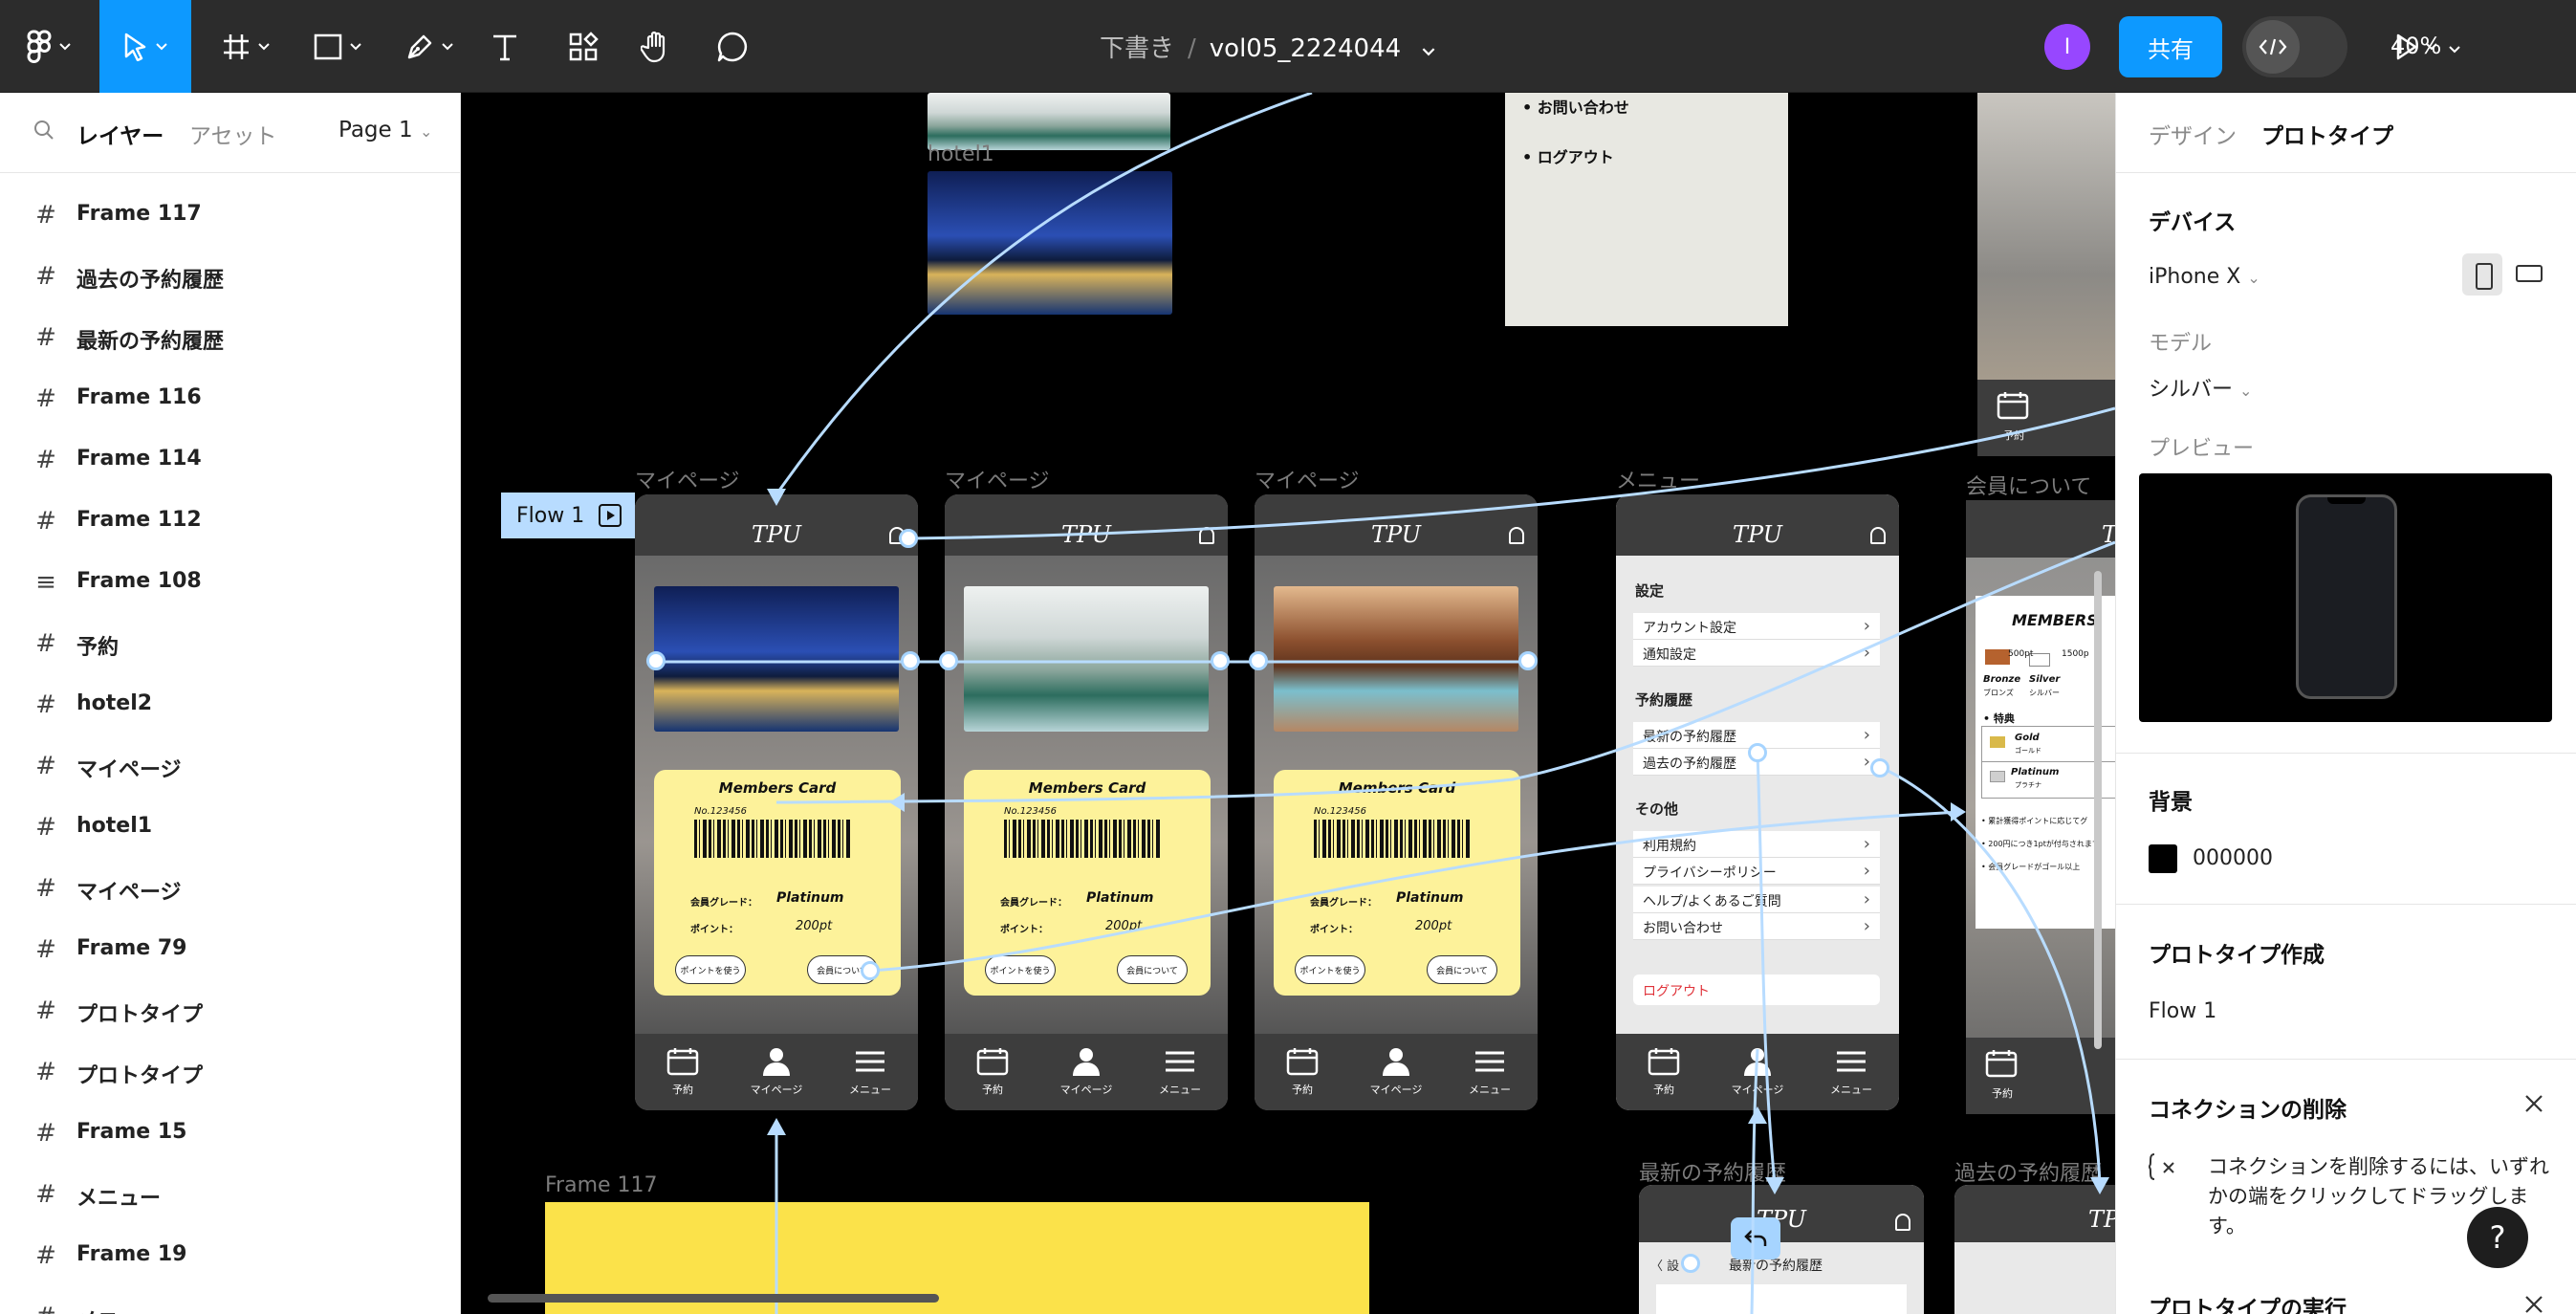  What do you see at coordinates (2346, 597) in the screenshot?
I see `phone-preview-icon` at bounding box center [2346, 597].